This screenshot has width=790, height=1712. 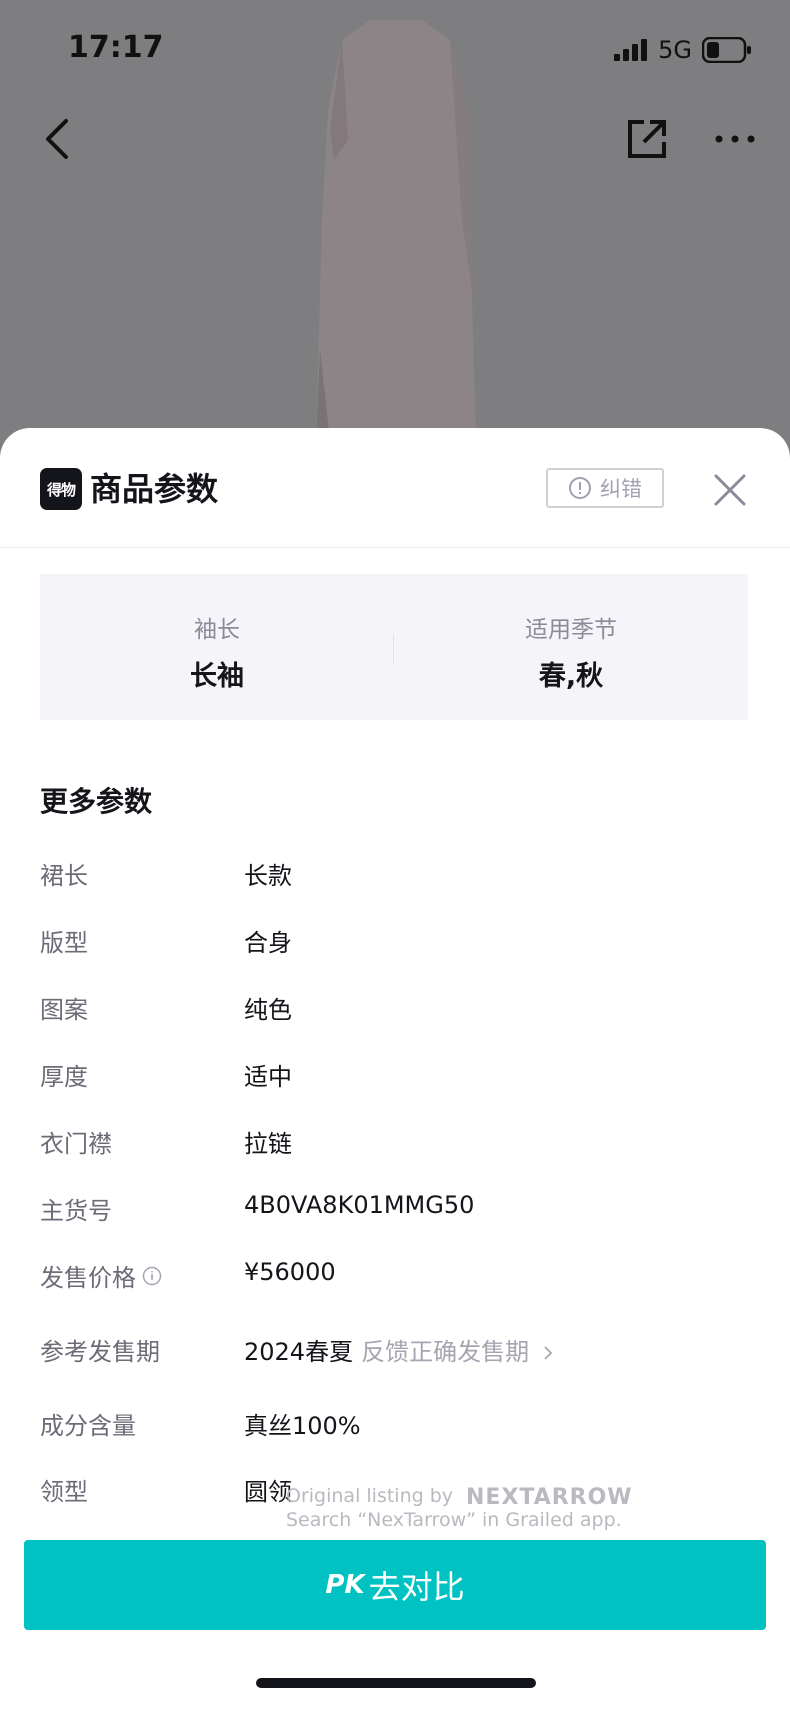 What do you see at coordinates (549, 1497) in the screenshot?
I see `watermark-brand: NEXTARROW` at bounding box center [549, 1497].